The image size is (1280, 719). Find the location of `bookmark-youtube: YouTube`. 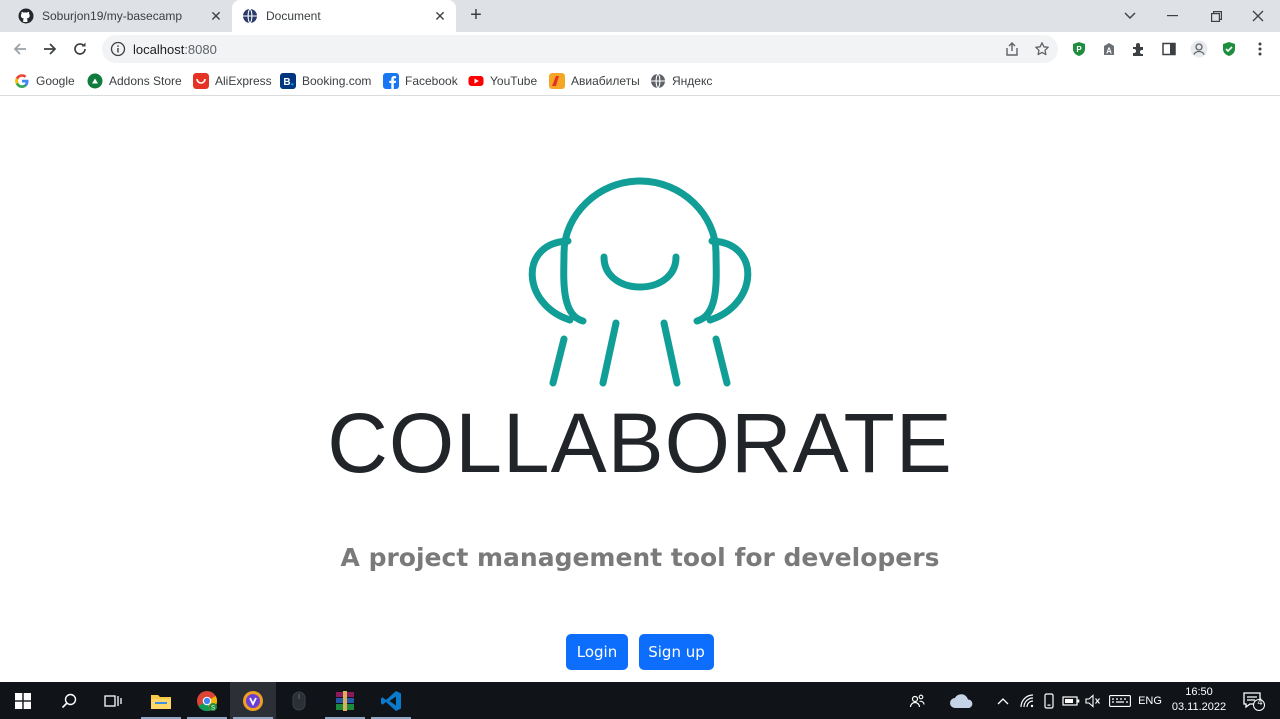

bookmark-youtube: YouTube is located at coordinates (502, 81).